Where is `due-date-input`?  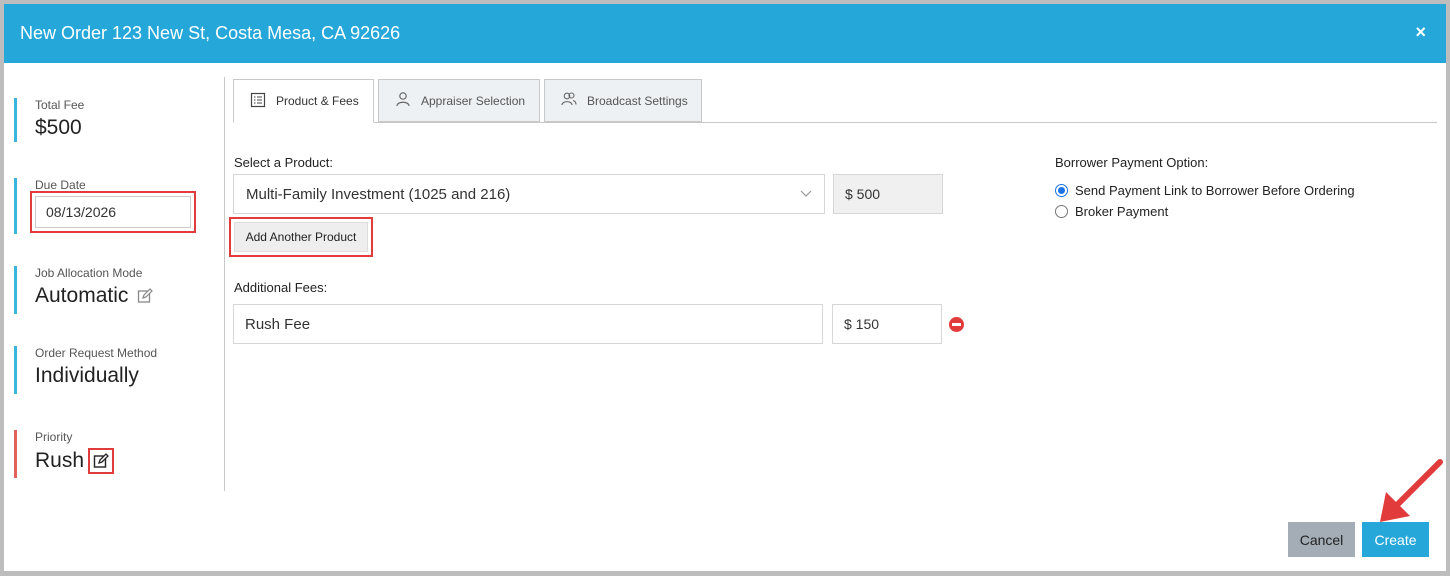
due-date-input is located at coordinates (113, 212).